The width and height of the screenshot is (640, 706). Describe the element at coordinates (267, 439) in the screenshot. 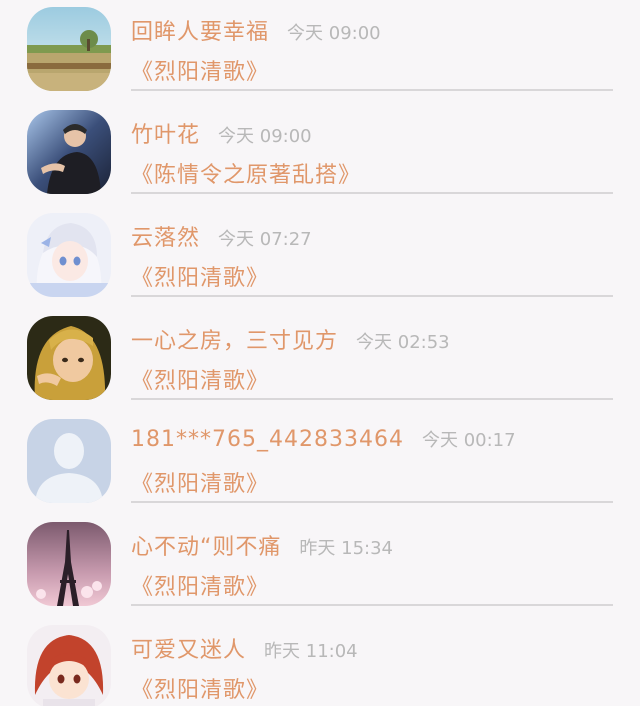

I see `user-name: 181***765_442833464` at that location.